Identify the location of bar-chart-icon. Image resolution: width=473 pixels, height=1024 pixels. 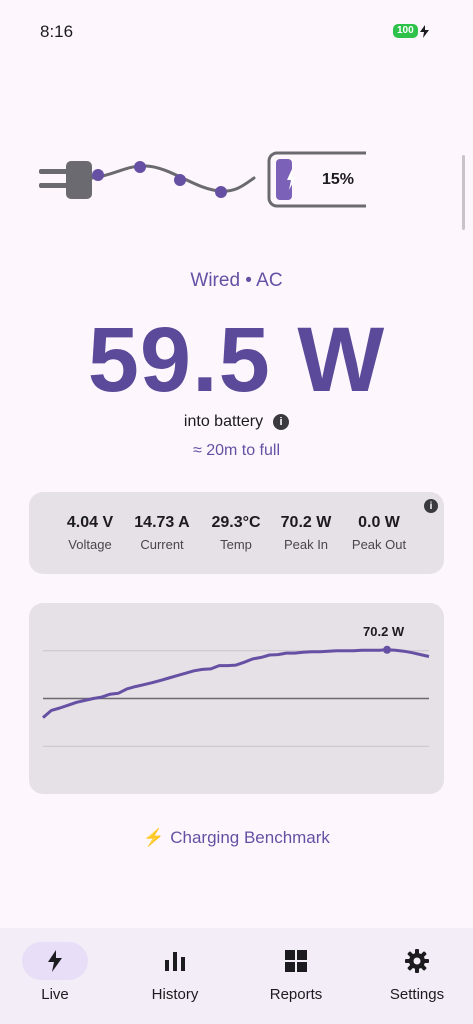
(175, 961).